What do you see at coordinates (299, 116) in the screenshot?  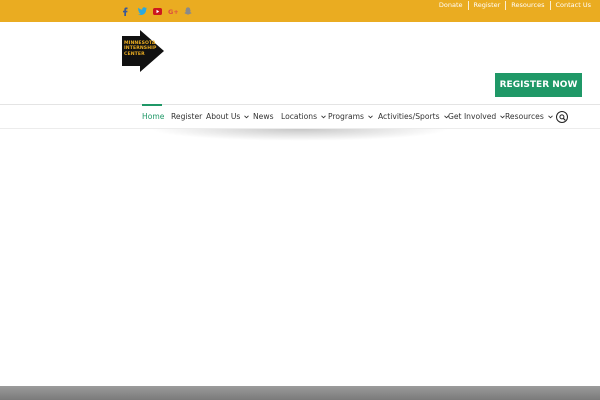 I see `nav-item-label: Locations` at bounding box center [299, 116].